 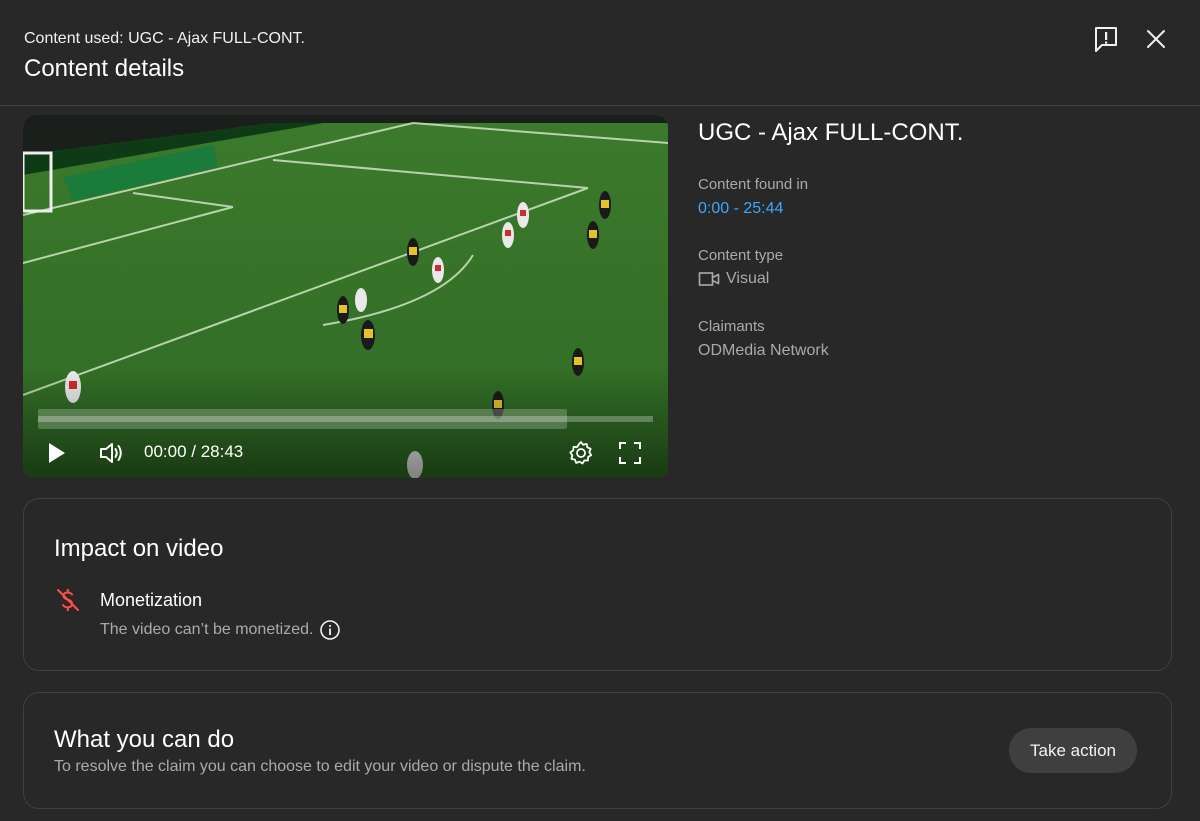 I want to click on time-display: 00:00 / 28:43, so click(x=194, y=451).